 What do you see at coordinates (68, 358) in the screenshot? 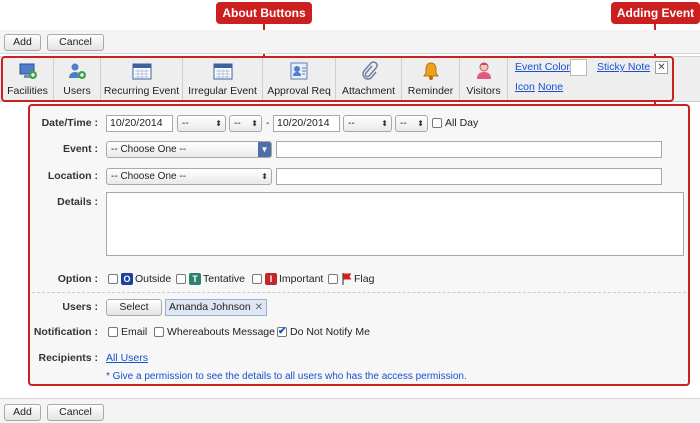
I see `recipients-label: Recipients :` at bounding box center [68, 358].